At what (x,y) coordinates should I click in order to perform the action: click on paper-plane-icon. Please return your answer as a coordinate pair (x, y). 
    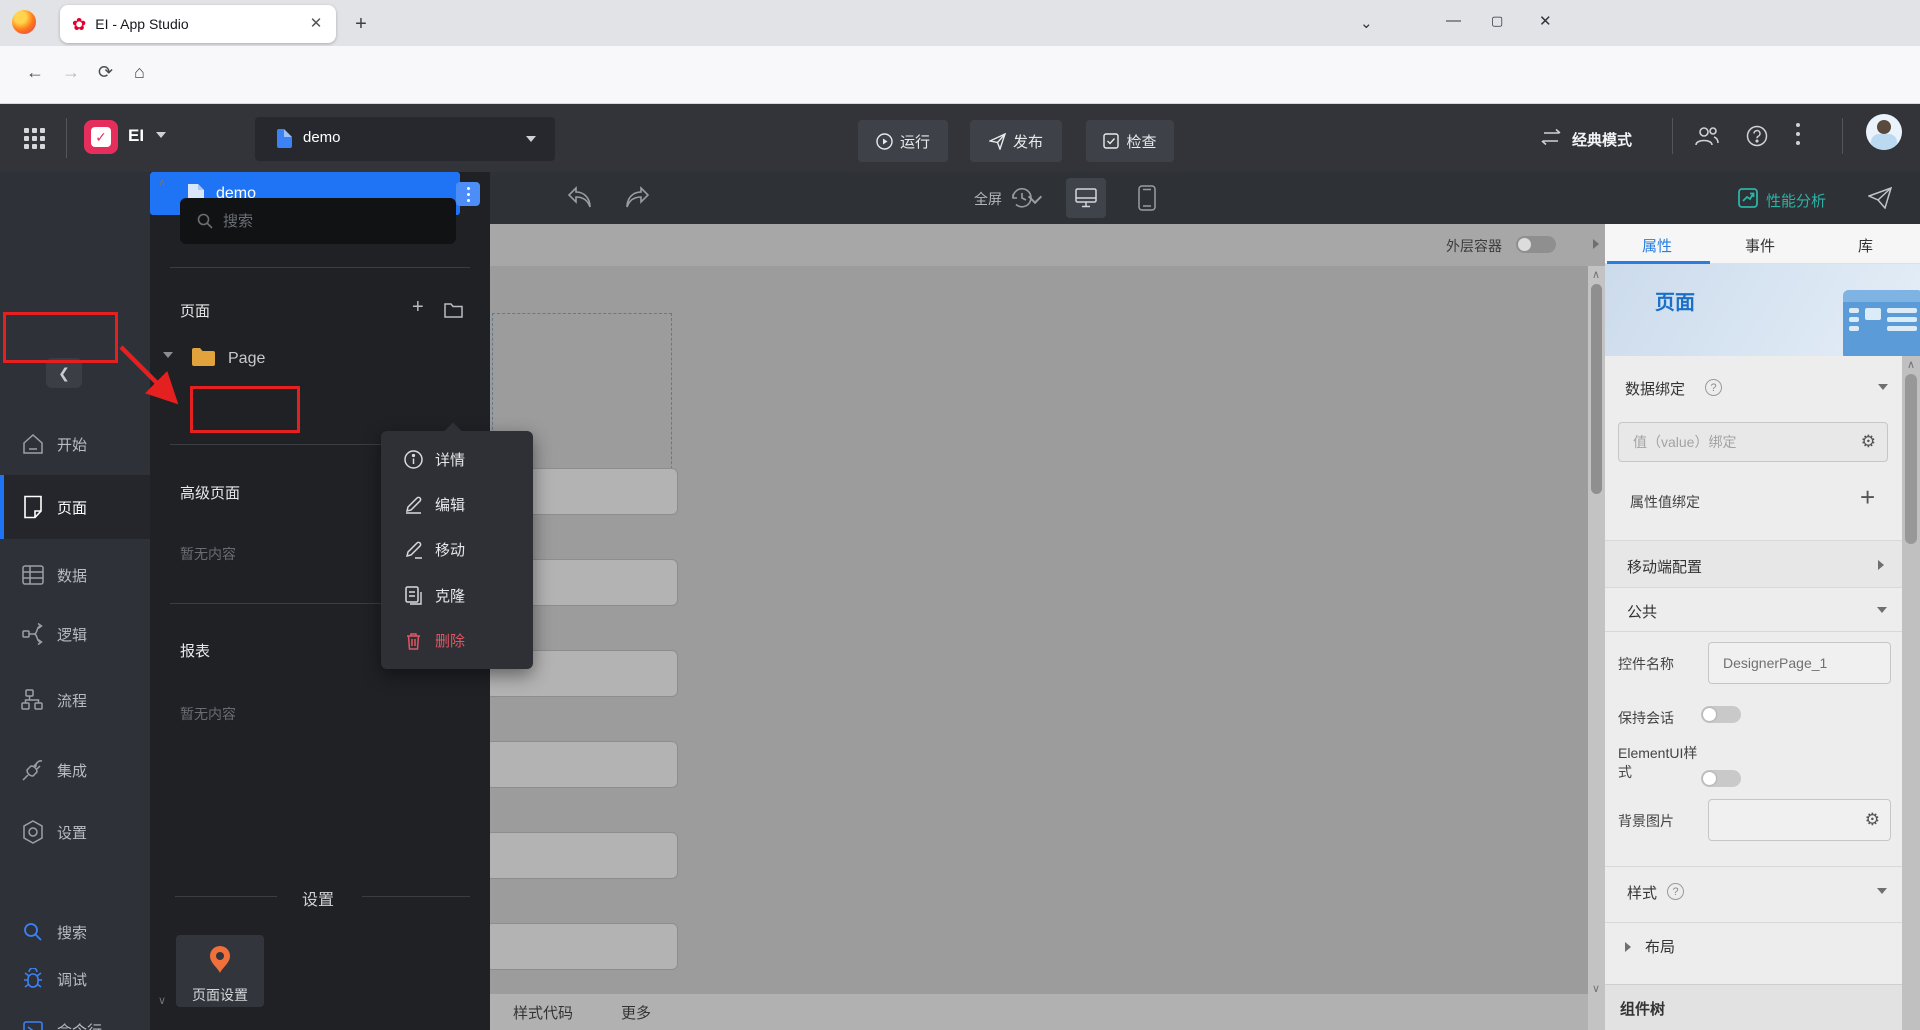
    Looking at the image, I should click on (1880, 198).